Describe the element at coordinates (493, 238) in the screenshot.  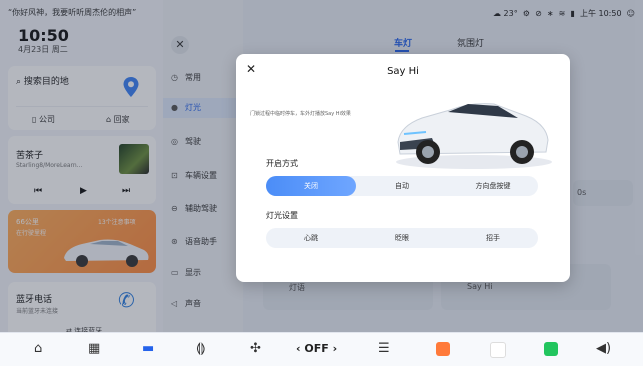
I see `option-wave: 招手` at that location.